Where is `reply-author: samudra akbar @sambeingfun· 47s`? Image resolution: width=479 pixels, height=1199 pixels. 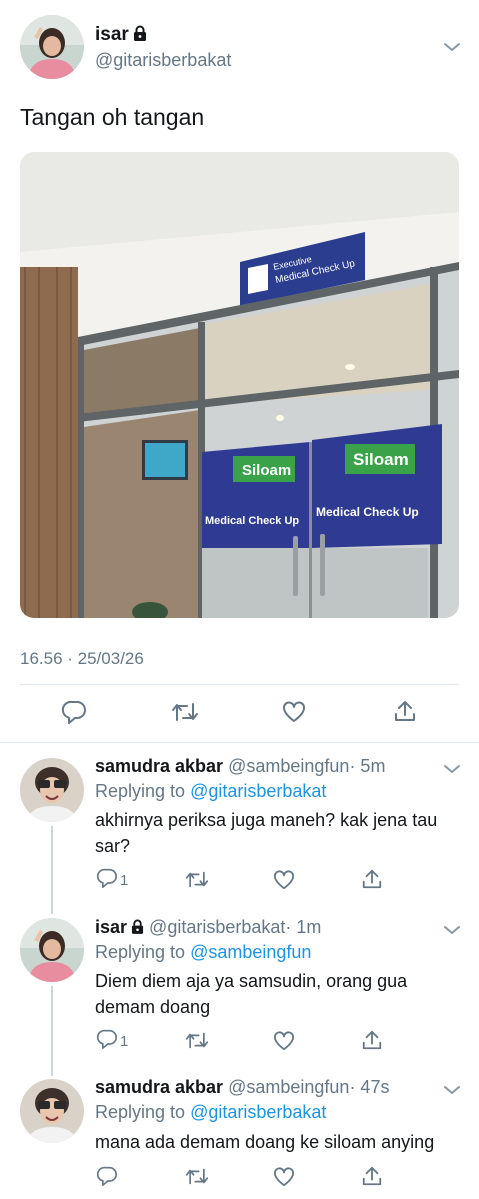 reply-author: samudra akbar @sambeingfun· 47s is located at coordinates (242, 1087).